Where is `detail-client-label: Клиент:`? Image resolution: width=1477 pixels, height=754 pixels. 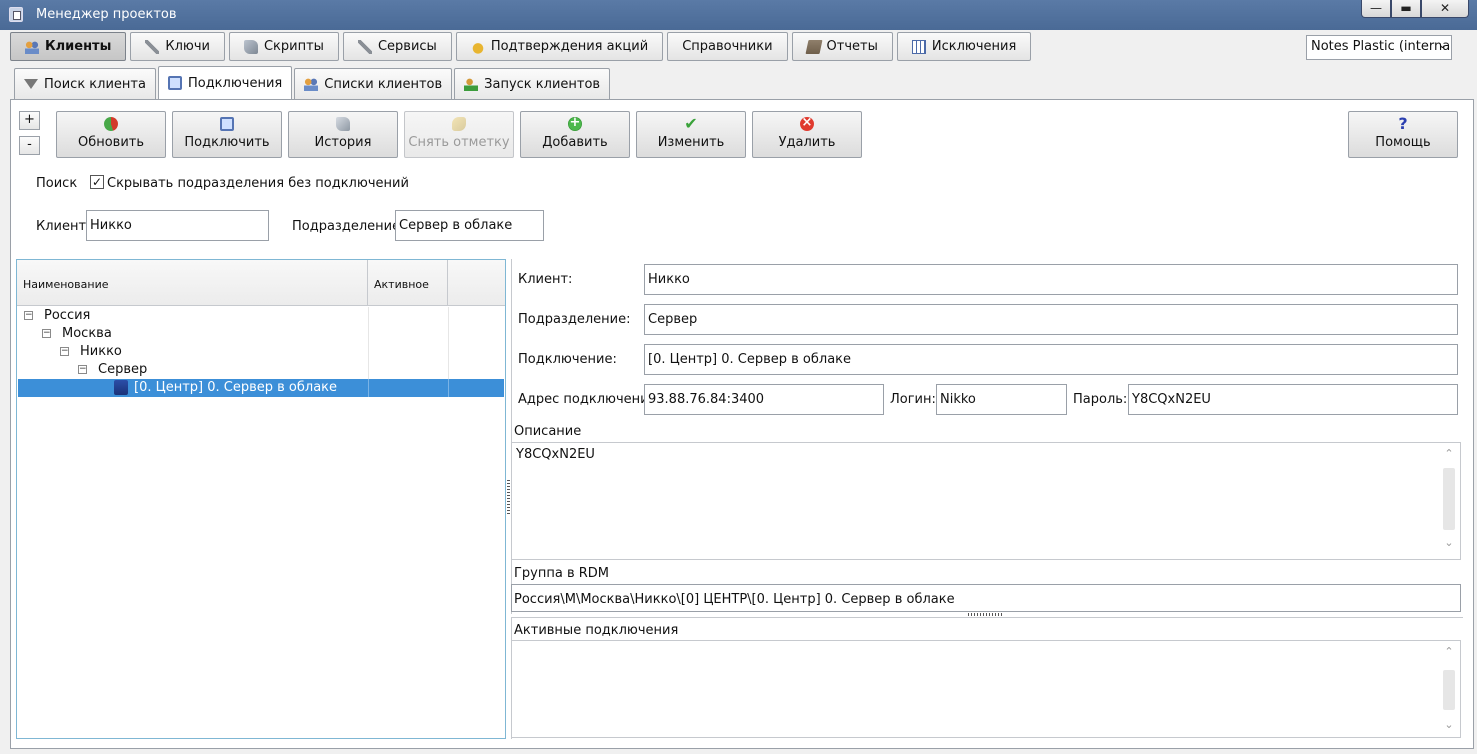
detail-client-label: Клиент: is located at coordinates (545, 279).